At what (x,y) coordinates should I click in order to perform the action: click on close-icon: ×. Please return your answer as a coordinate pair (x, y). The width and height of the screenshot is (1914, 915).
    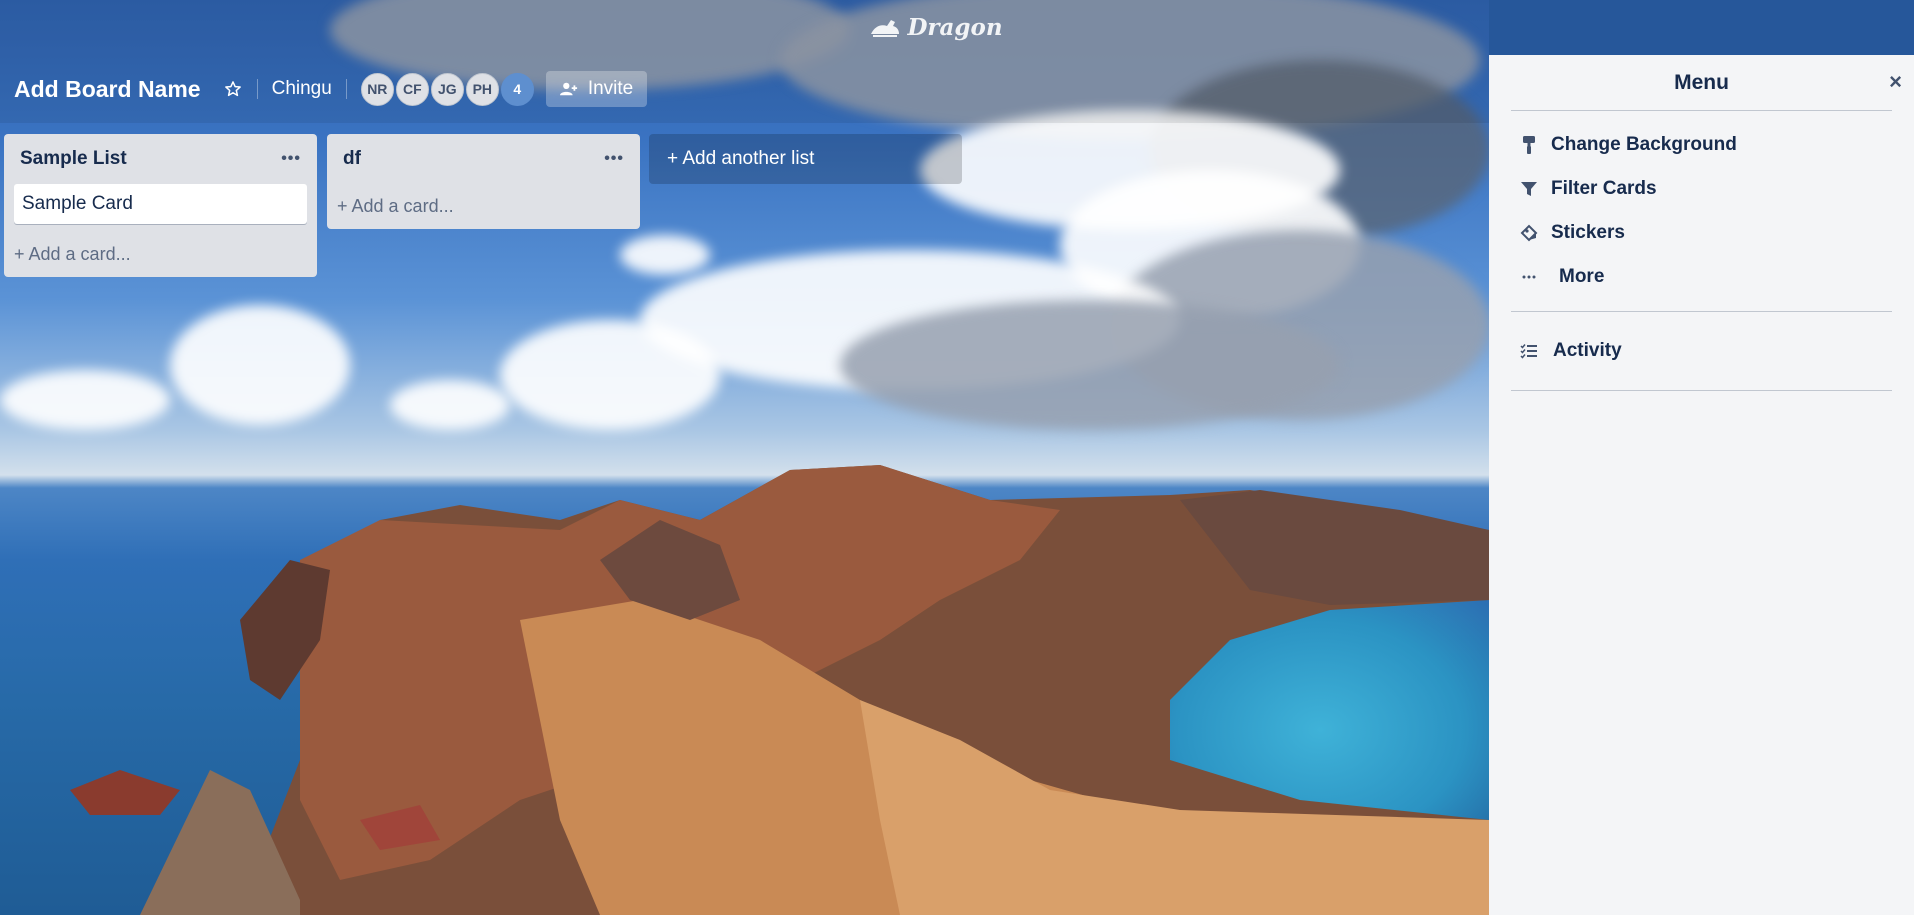
    Looking at the image, I should click on (1895, 82).